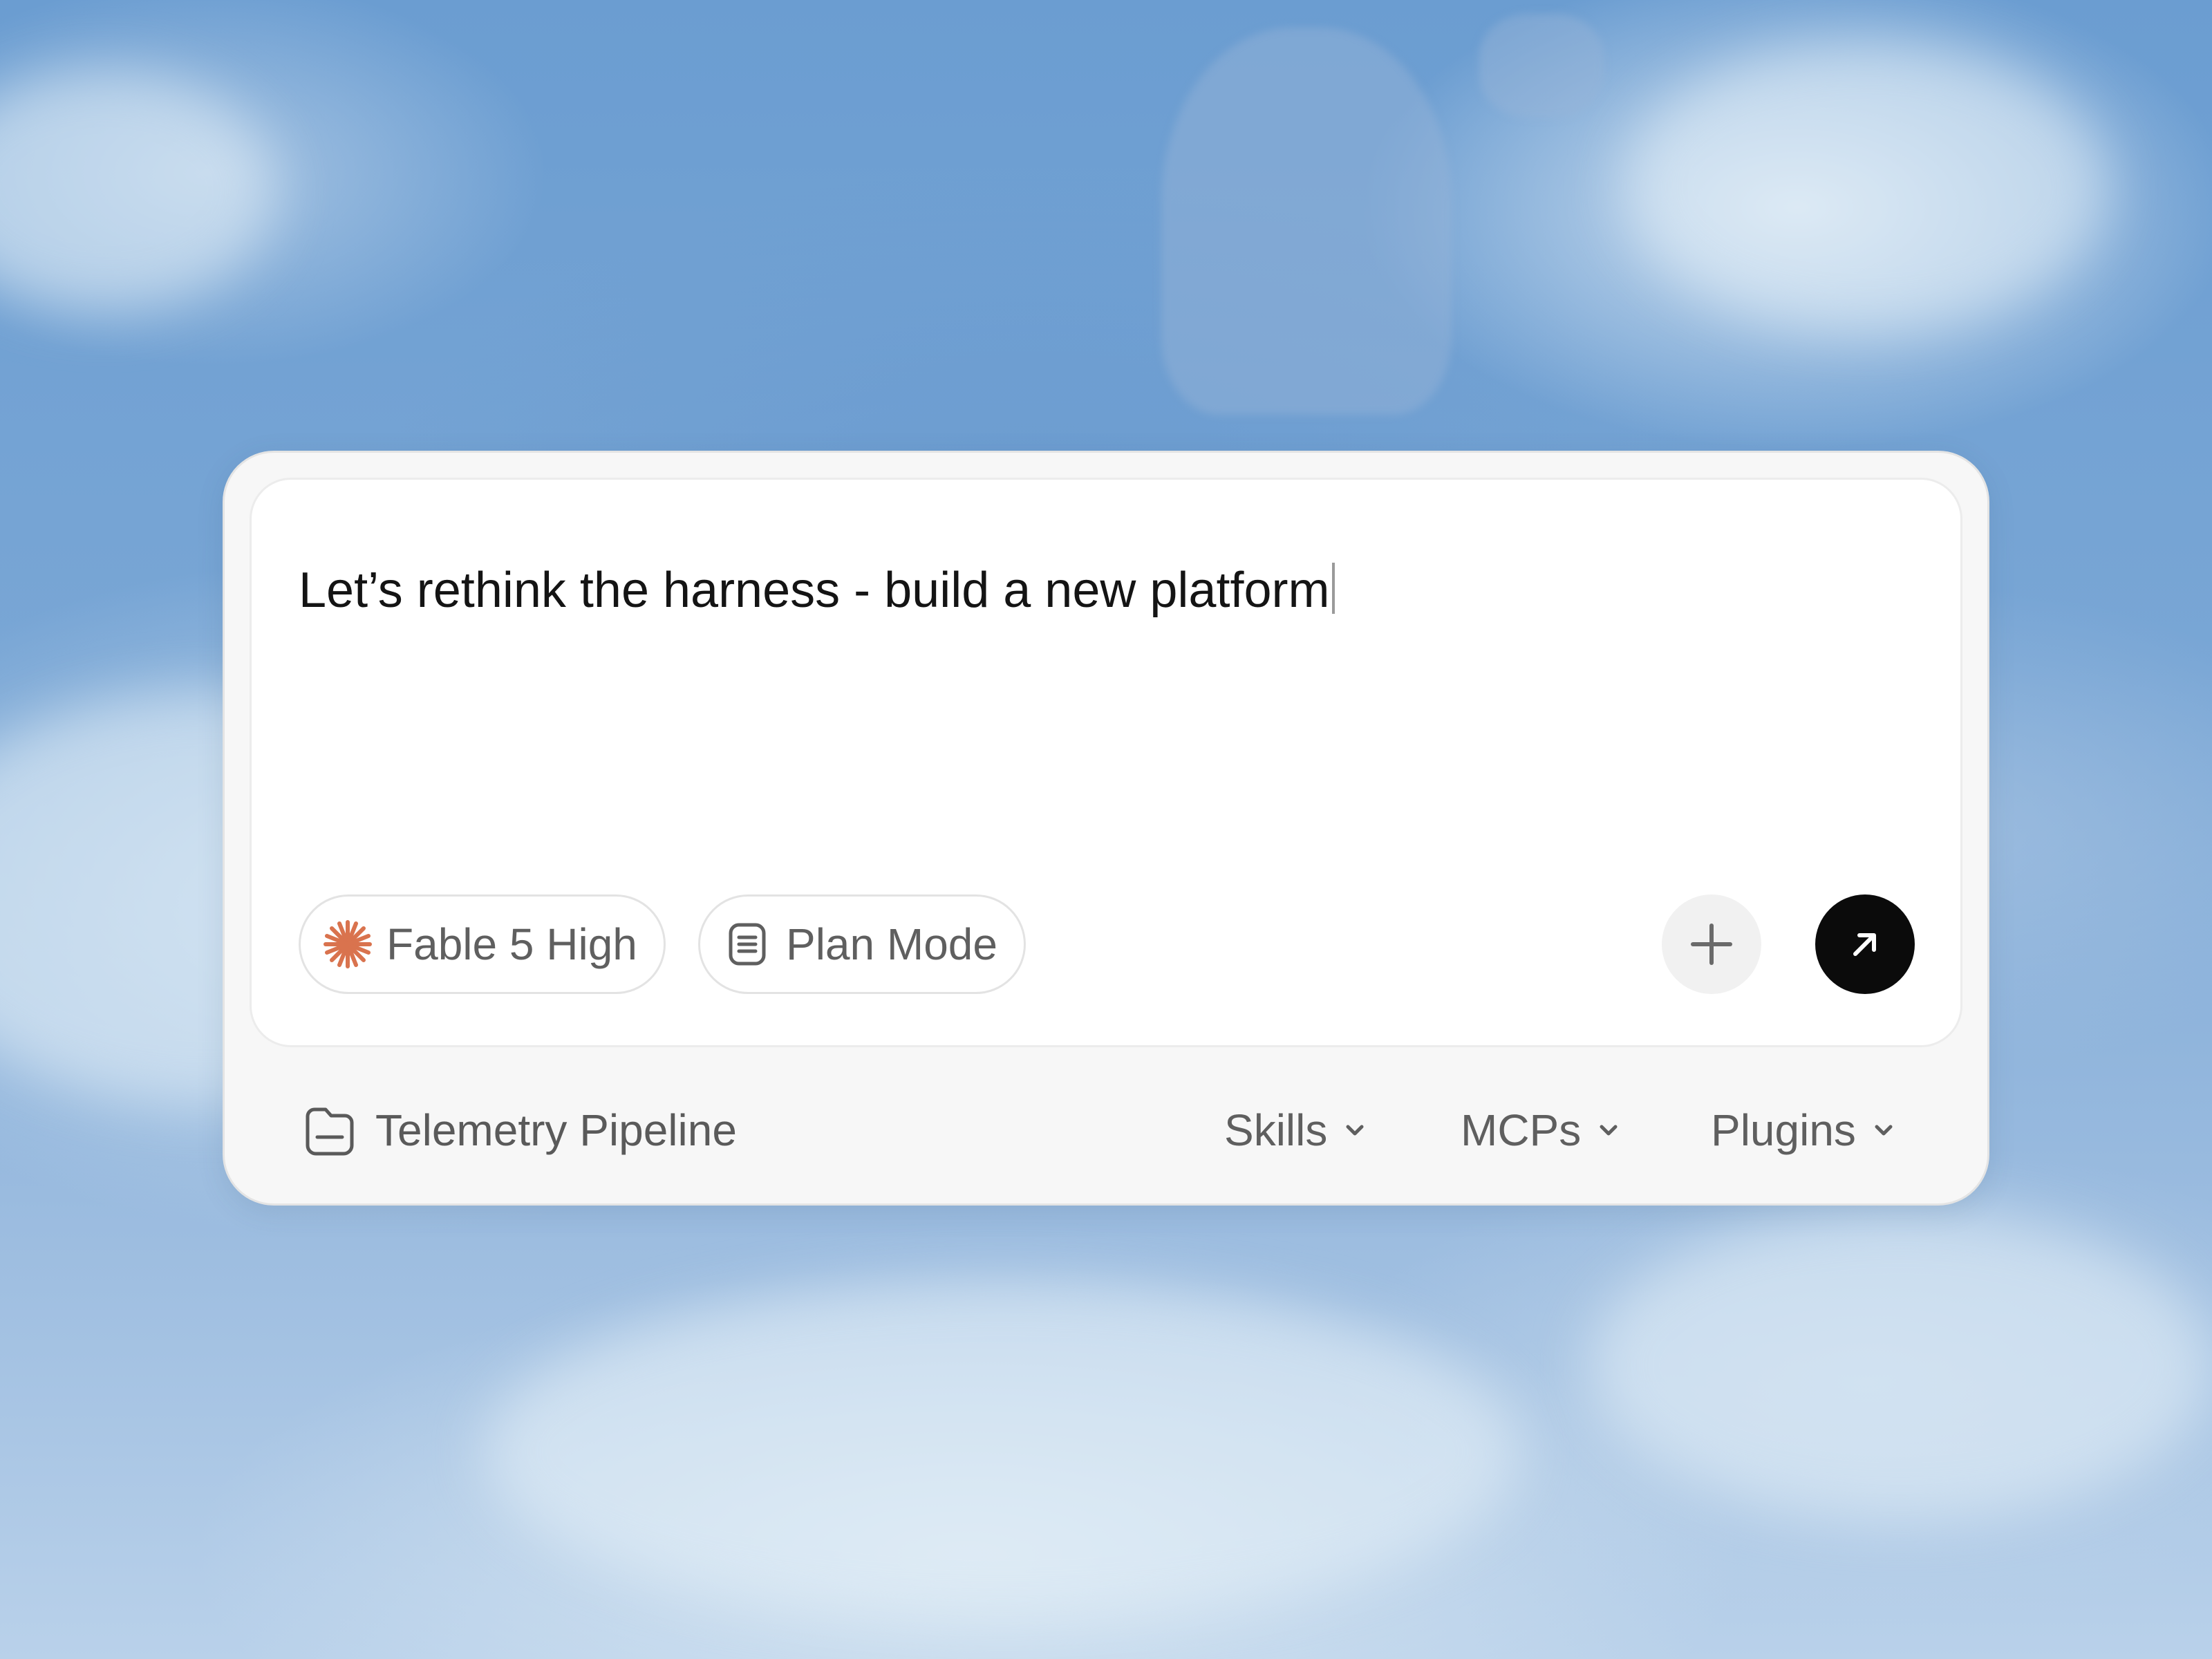 The image size is (2212, 1659). I want to click on mode-label: Plan Mode, so click(892, 944).